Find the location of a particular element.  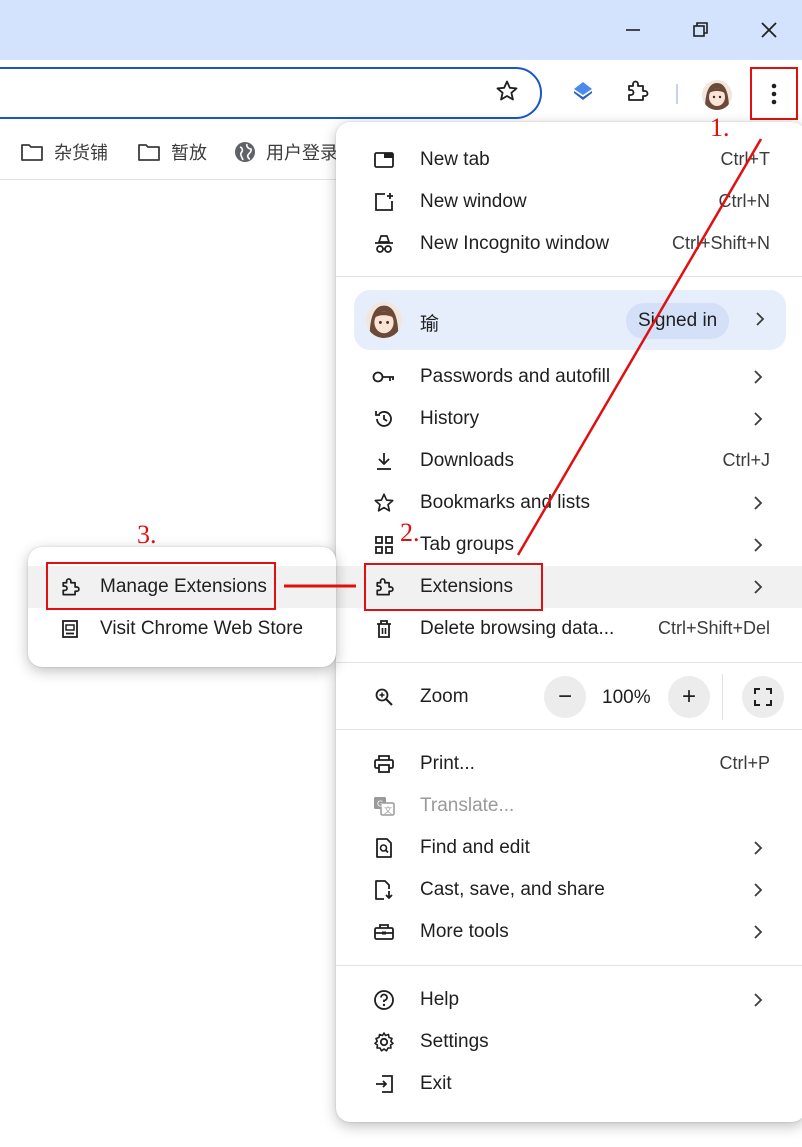

find-document-icon is located at coordinates (384, 848).